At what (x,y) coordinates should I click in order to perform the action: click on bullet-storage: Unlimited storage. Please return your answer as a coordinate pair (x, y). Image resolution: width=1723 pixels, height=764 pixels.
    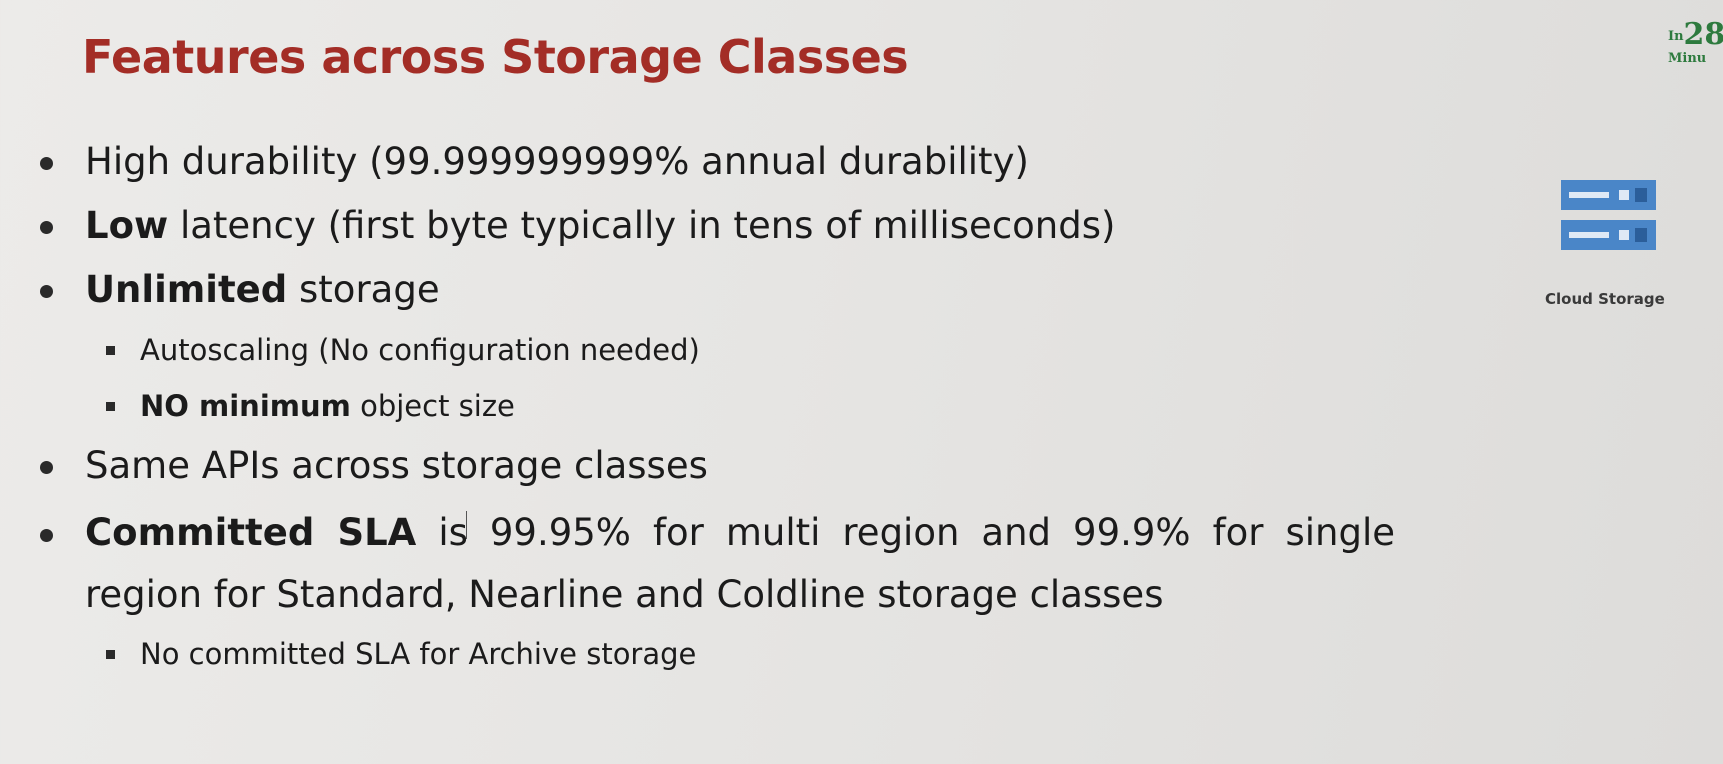
    Looking at the image, I should click on (705, 290).